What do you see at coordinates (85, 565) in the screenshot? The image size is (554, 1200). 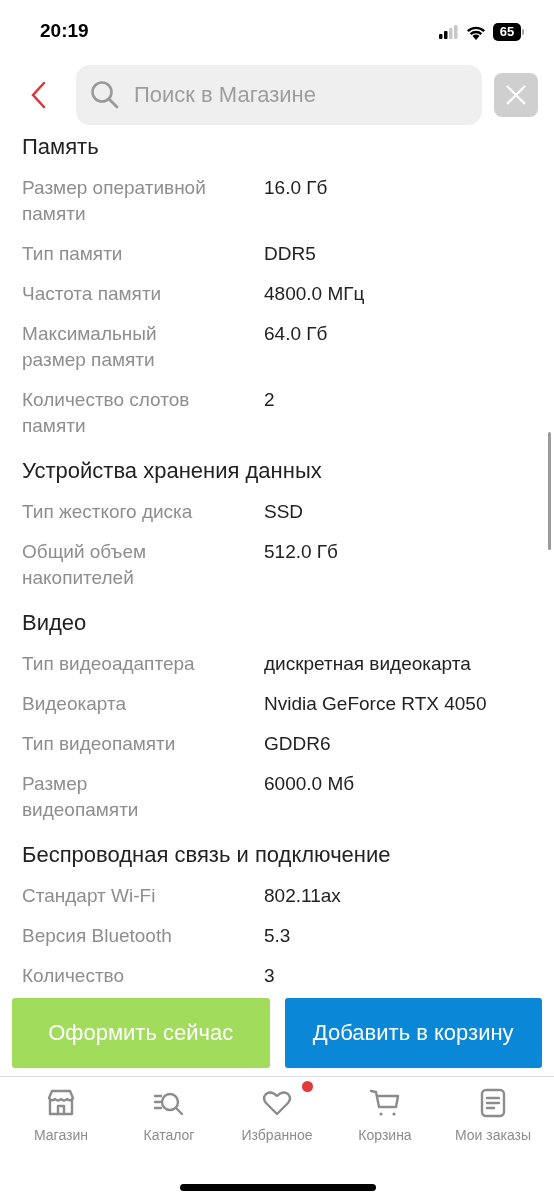 I see `spec-label: Общий объем накопителей` at bounding box center [85, 565].